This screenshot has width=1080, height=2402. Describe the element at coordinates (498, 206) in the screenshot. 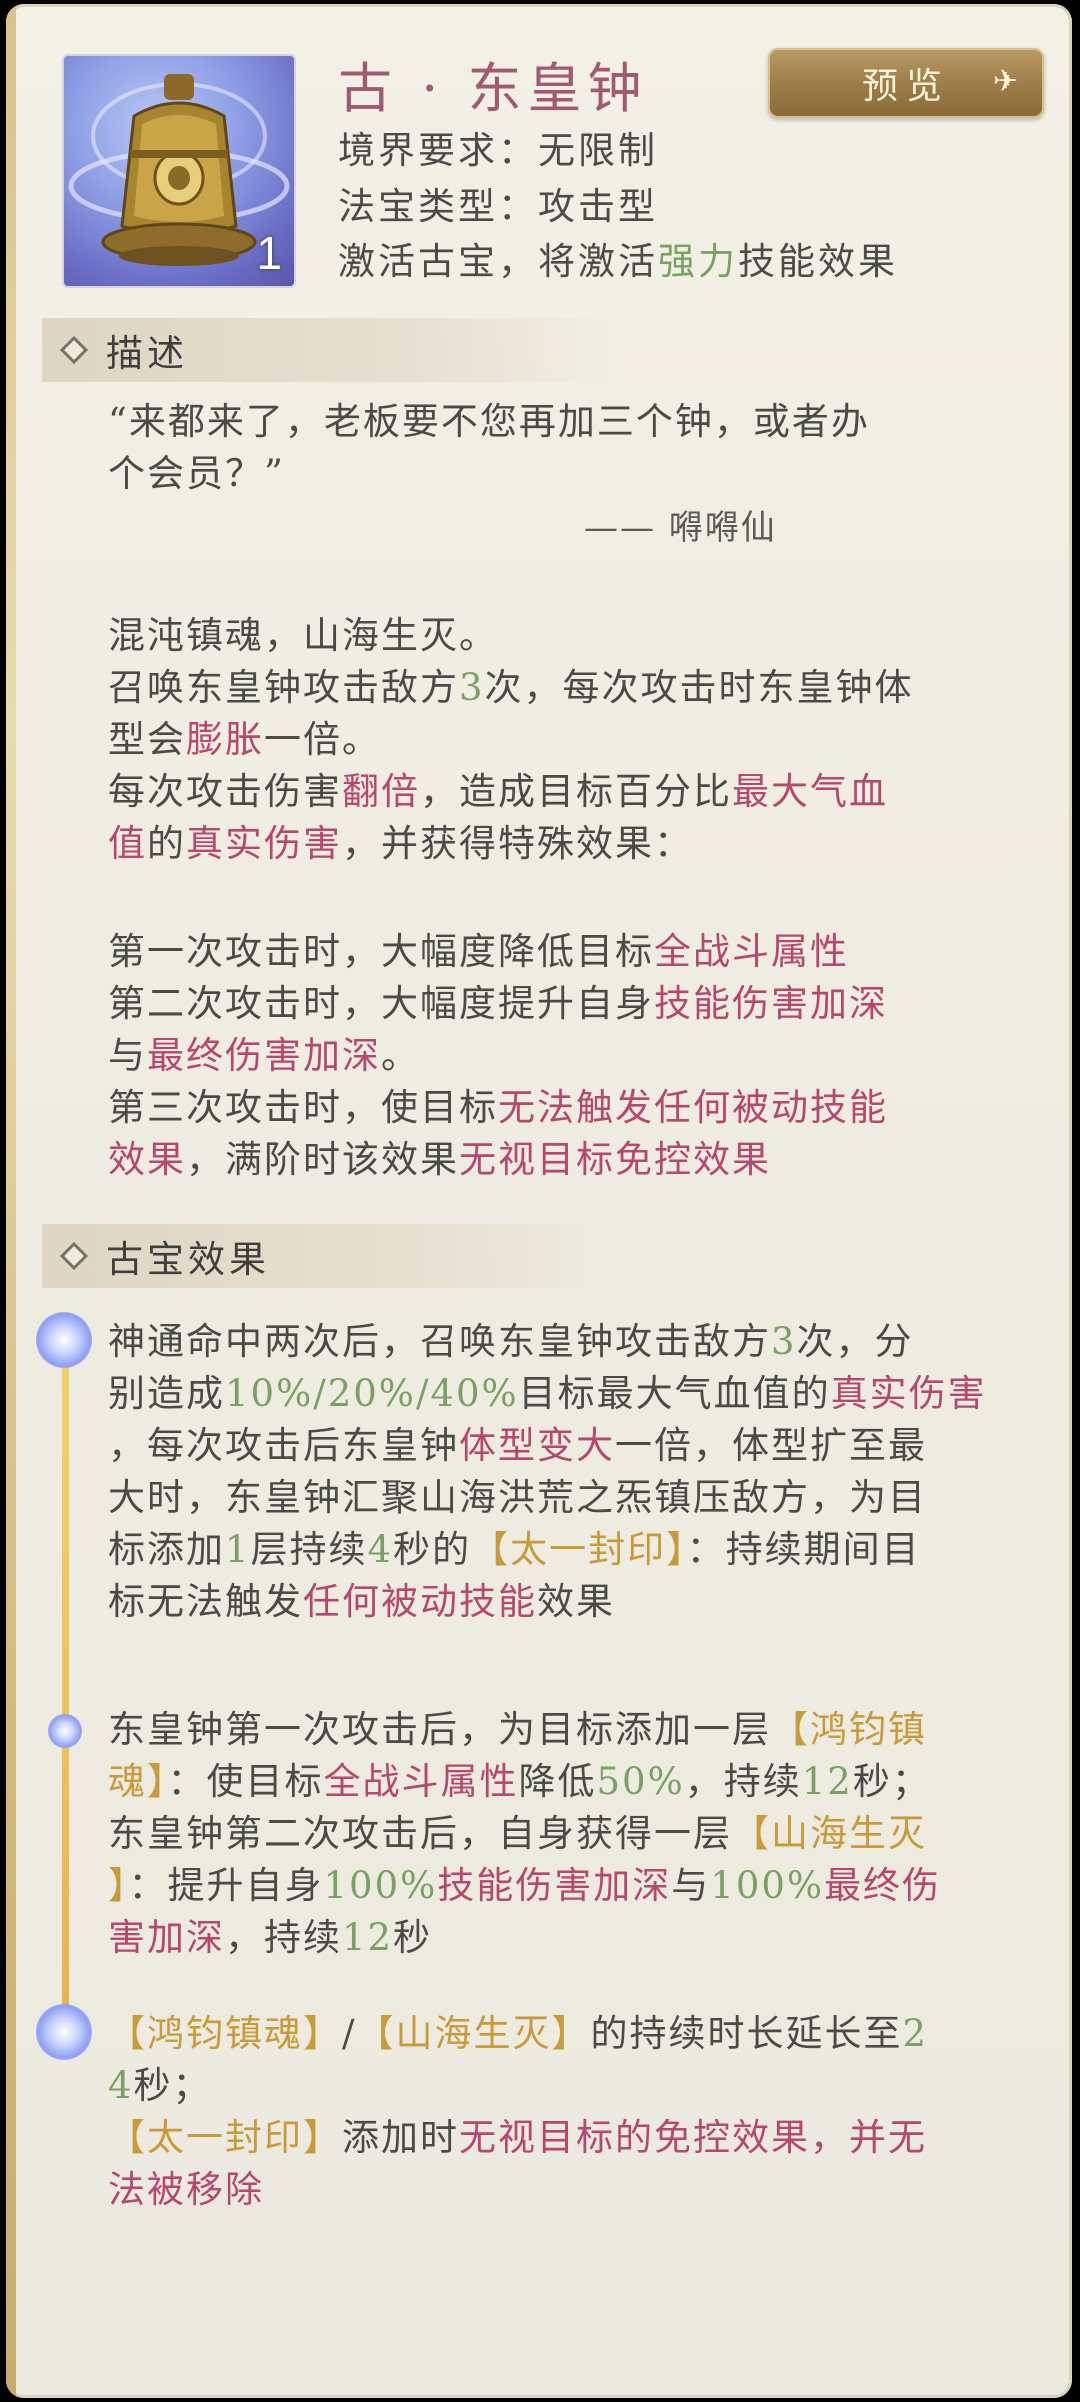

I see `treasure-type: 法宝类型：攻击型` at that location.